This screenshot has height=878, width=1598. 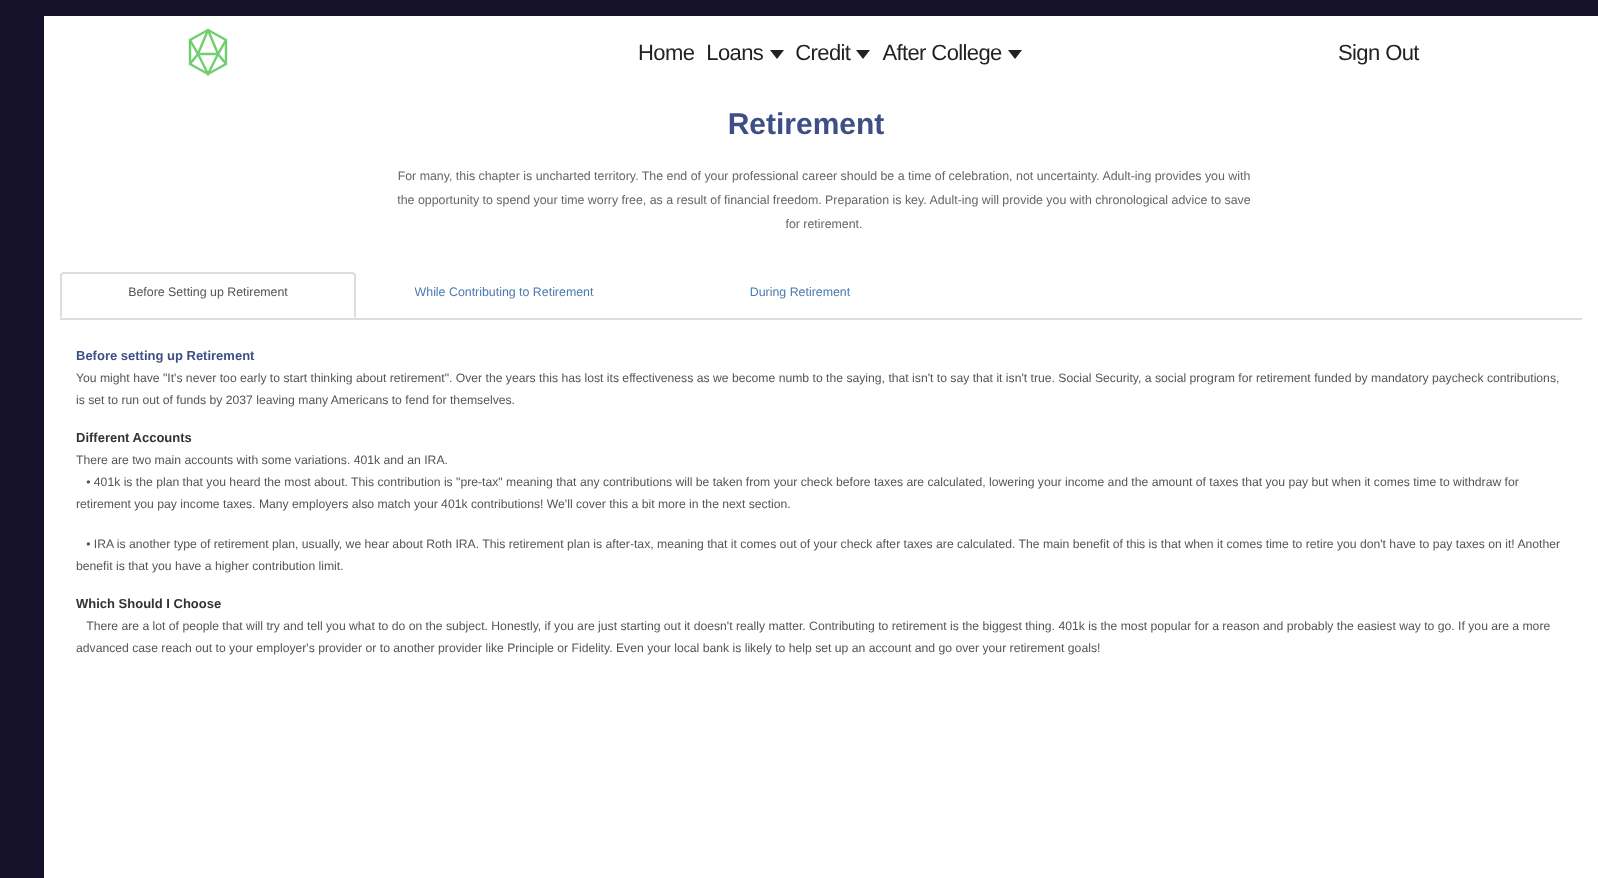 What do you see at coordinates (666, 54) in the screenshot?
I see `nav-link: Home` at bounding box center [666, 54].